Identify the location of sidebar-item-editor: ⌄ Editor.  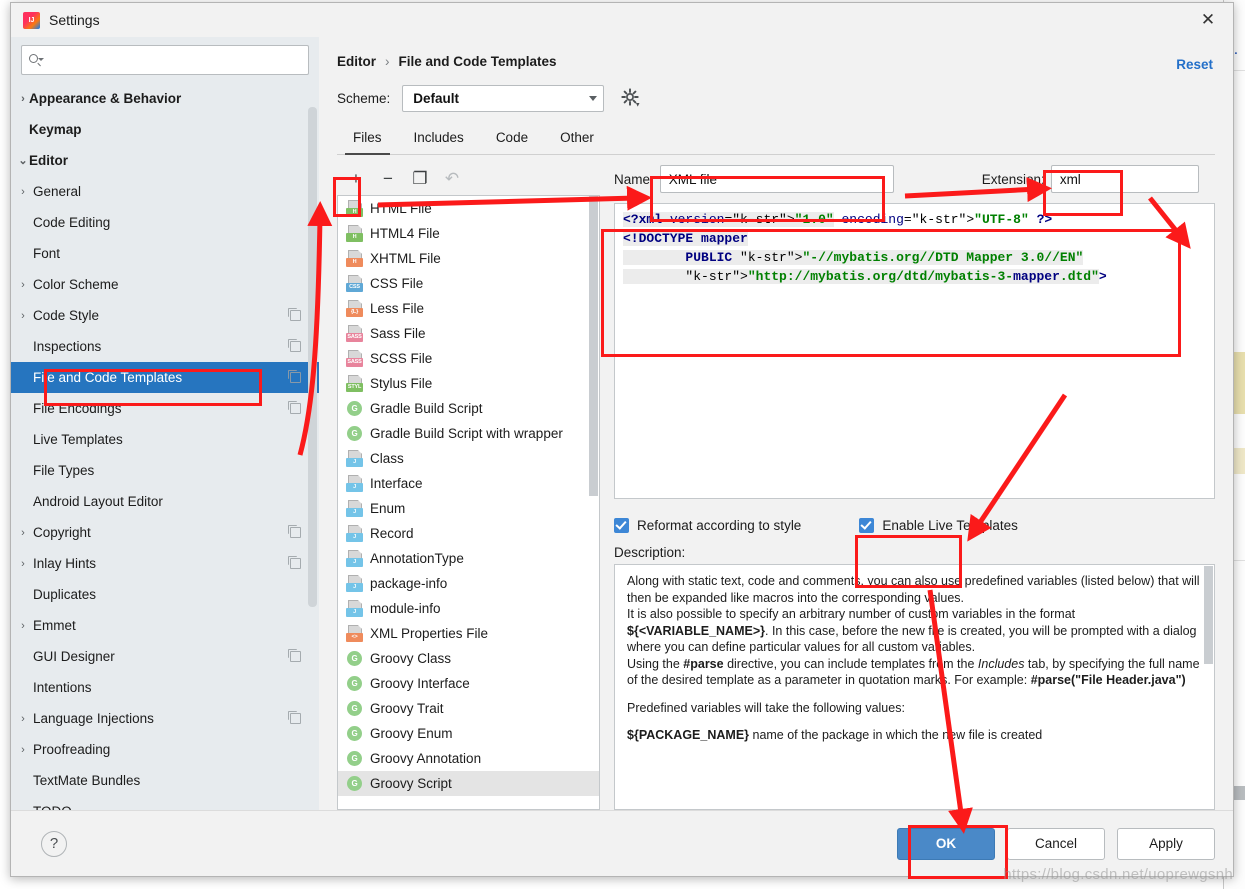
(165, 160).